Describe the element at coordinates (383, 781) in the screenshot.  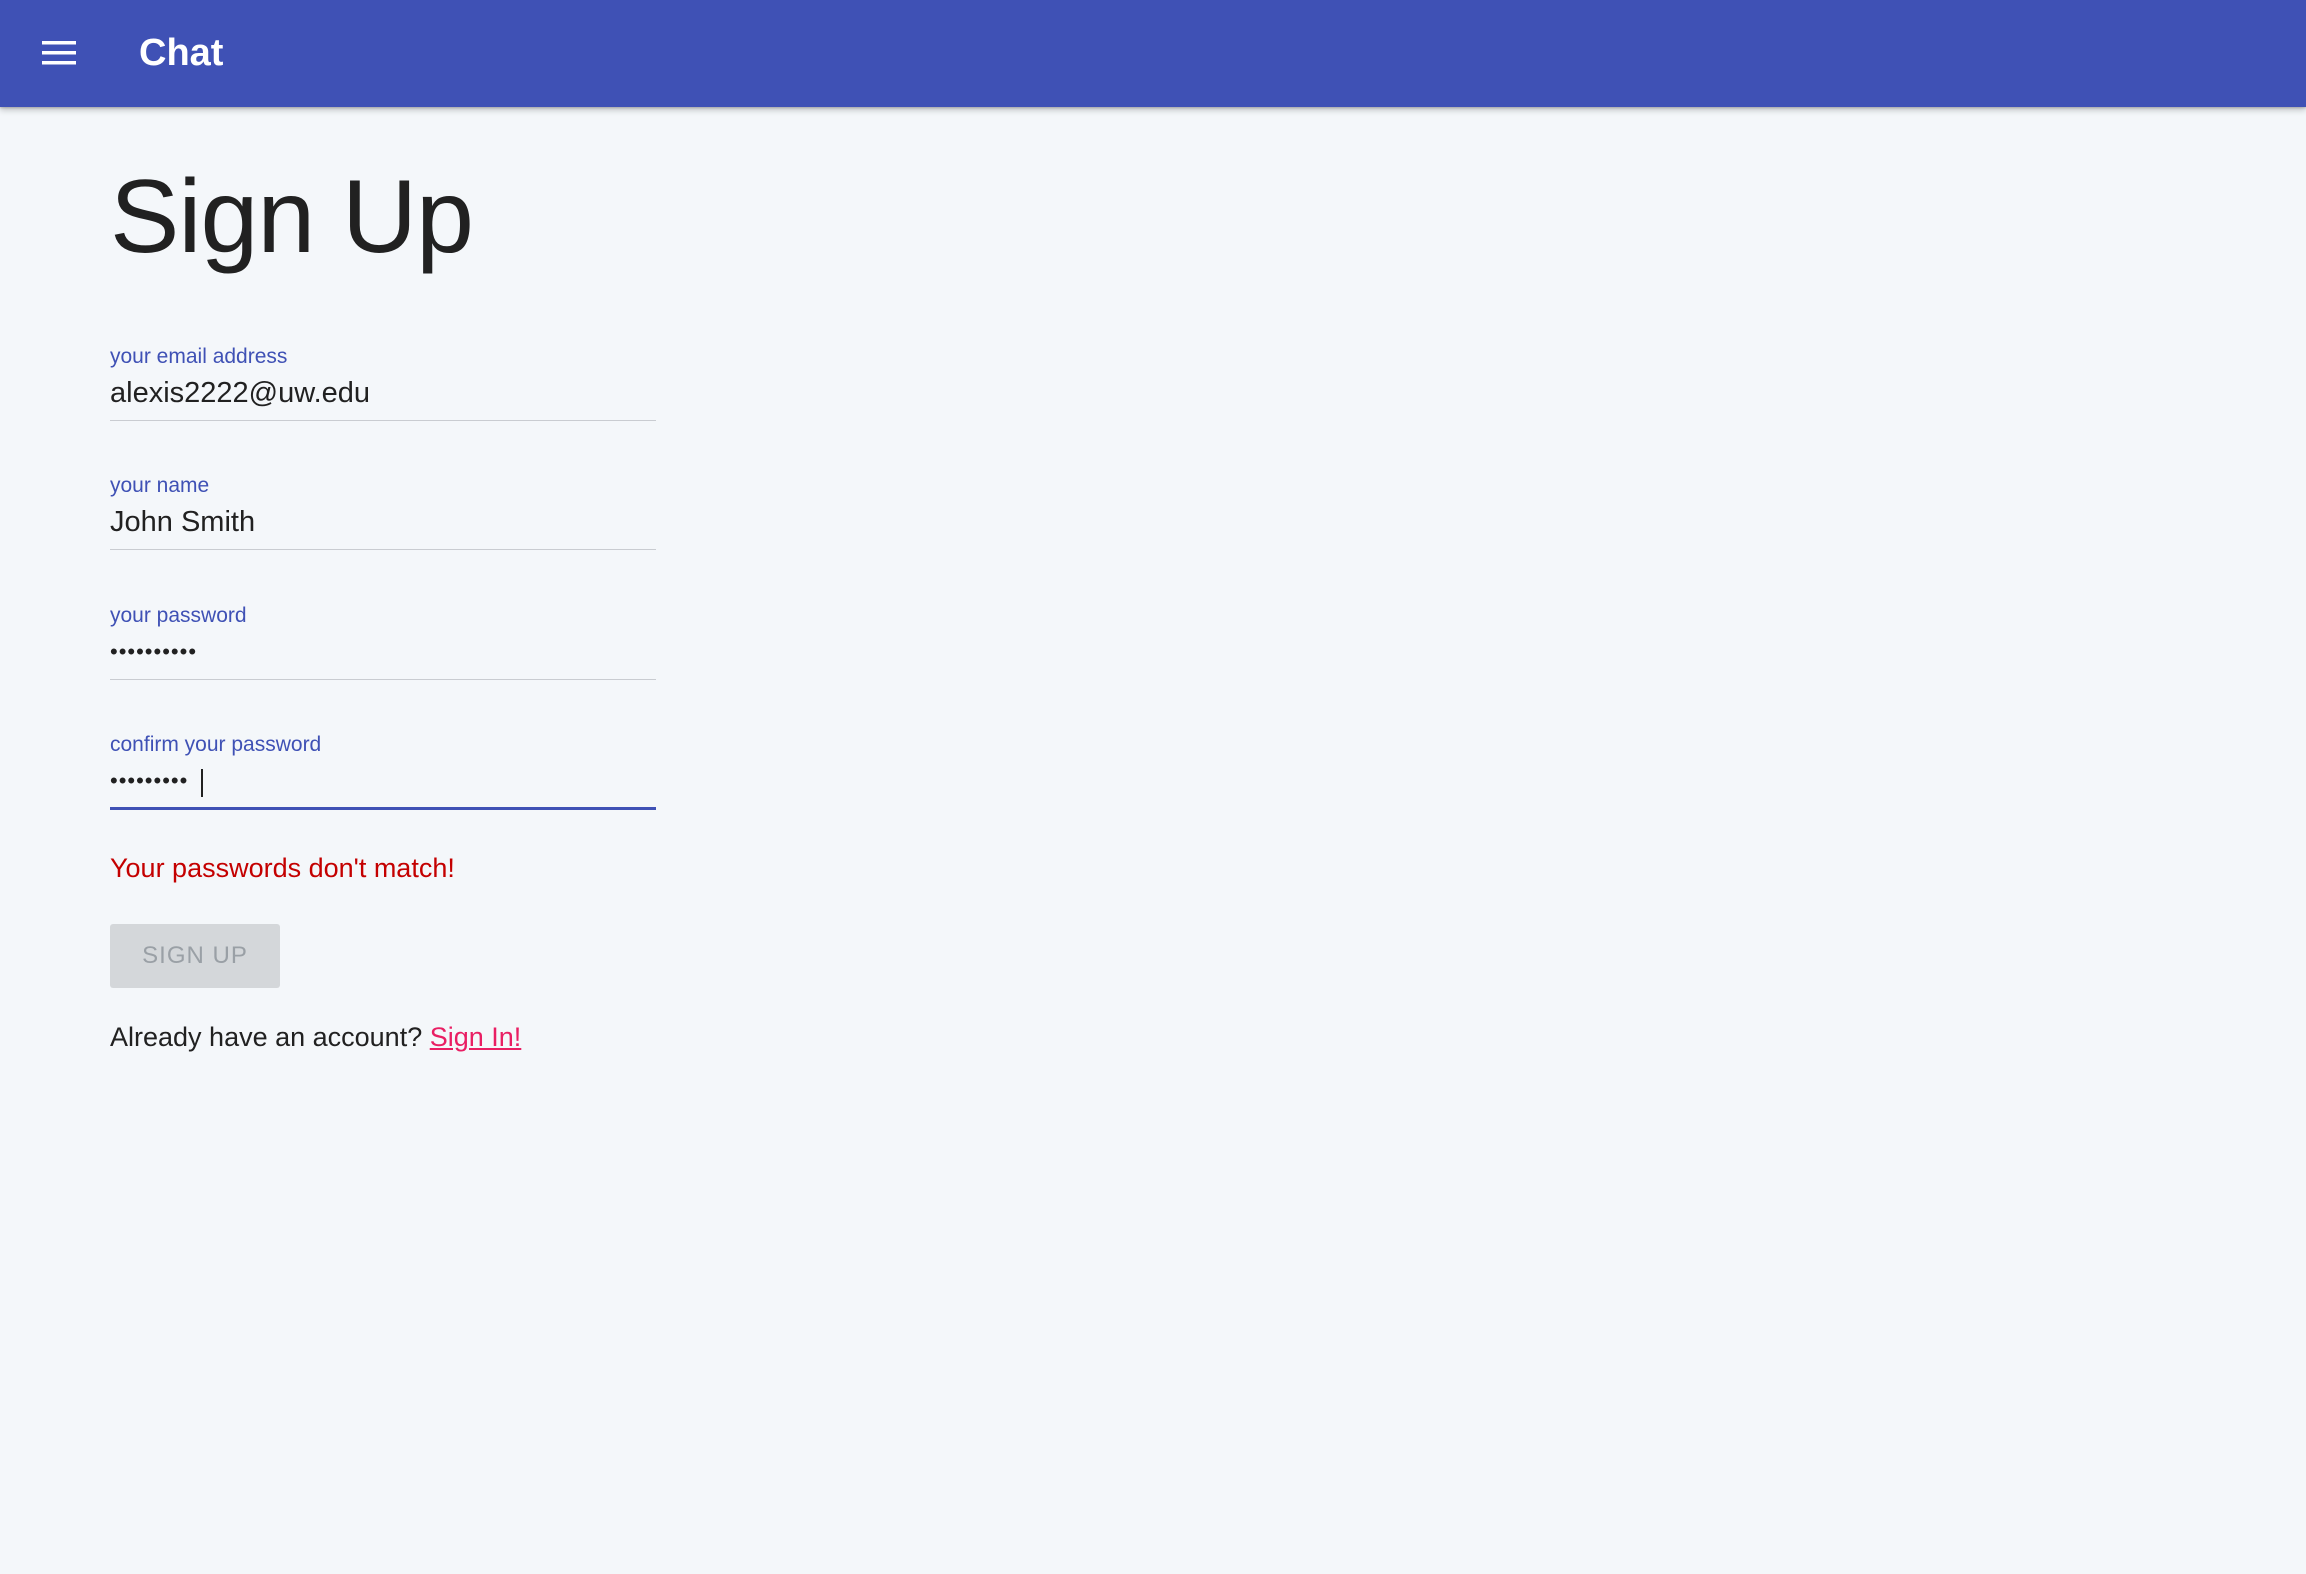
I see `confirm-password-input` at that location.